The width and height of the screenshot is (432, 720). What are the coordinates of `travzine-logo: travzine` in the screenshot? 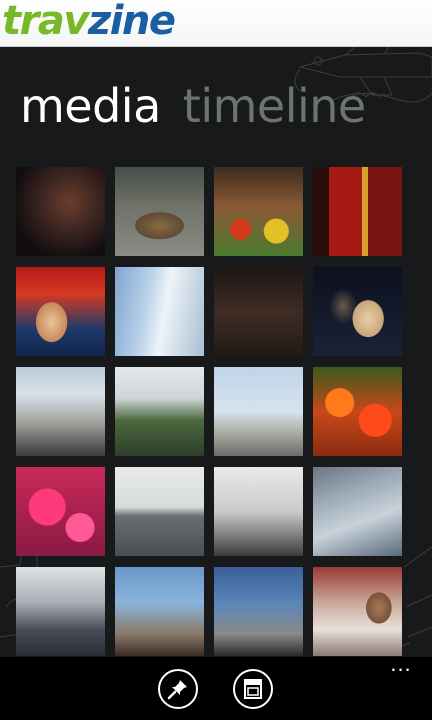 It's located at (89, 22).